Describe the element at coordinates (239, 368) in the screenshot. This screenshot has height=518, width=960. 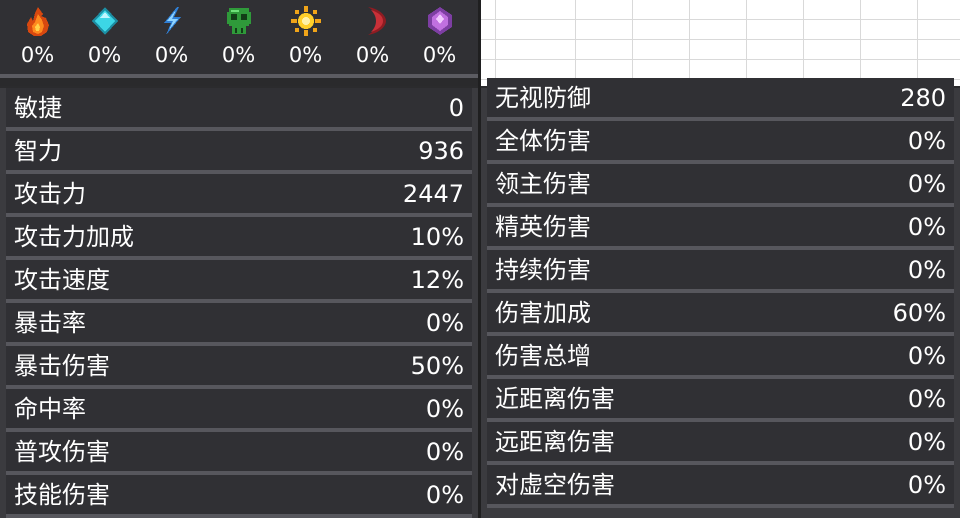
I see `stat-row-crit-damage: 暴击伤害 50%` at that location.